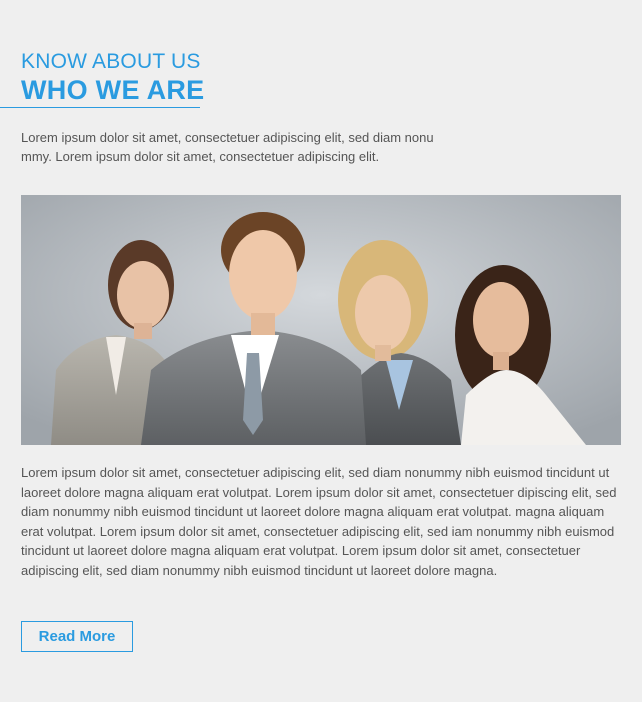  I want to click on section-title: WHO WE ARE, so click(113, 90).